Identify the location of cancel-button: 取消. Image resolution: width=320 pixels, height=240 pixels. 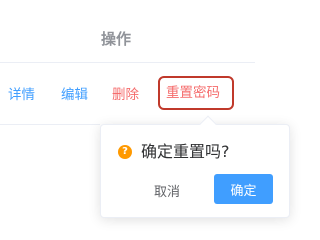
(167, 190).